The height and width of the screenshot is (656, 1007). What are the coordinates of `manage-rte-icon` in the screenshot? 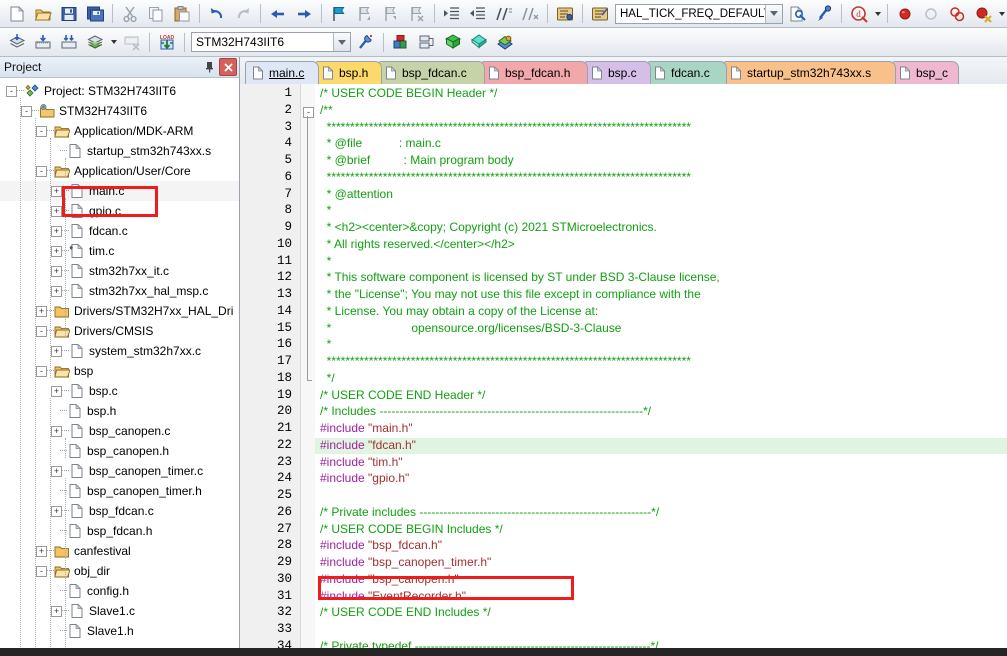 It's located at (479, 42).